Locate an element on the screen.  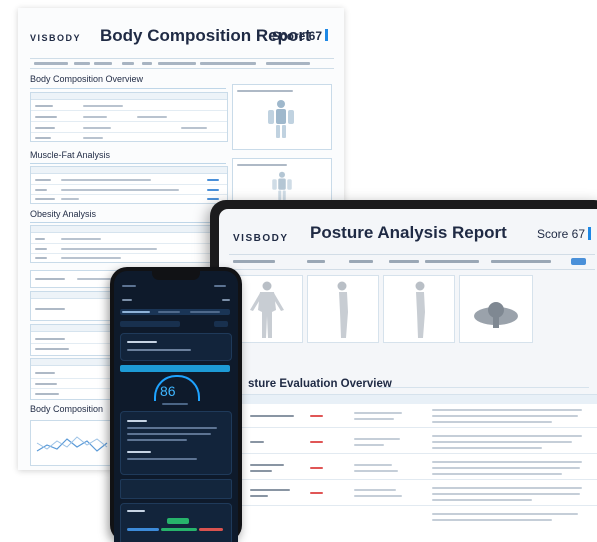
weight-card is located at coordinates (176, 522).